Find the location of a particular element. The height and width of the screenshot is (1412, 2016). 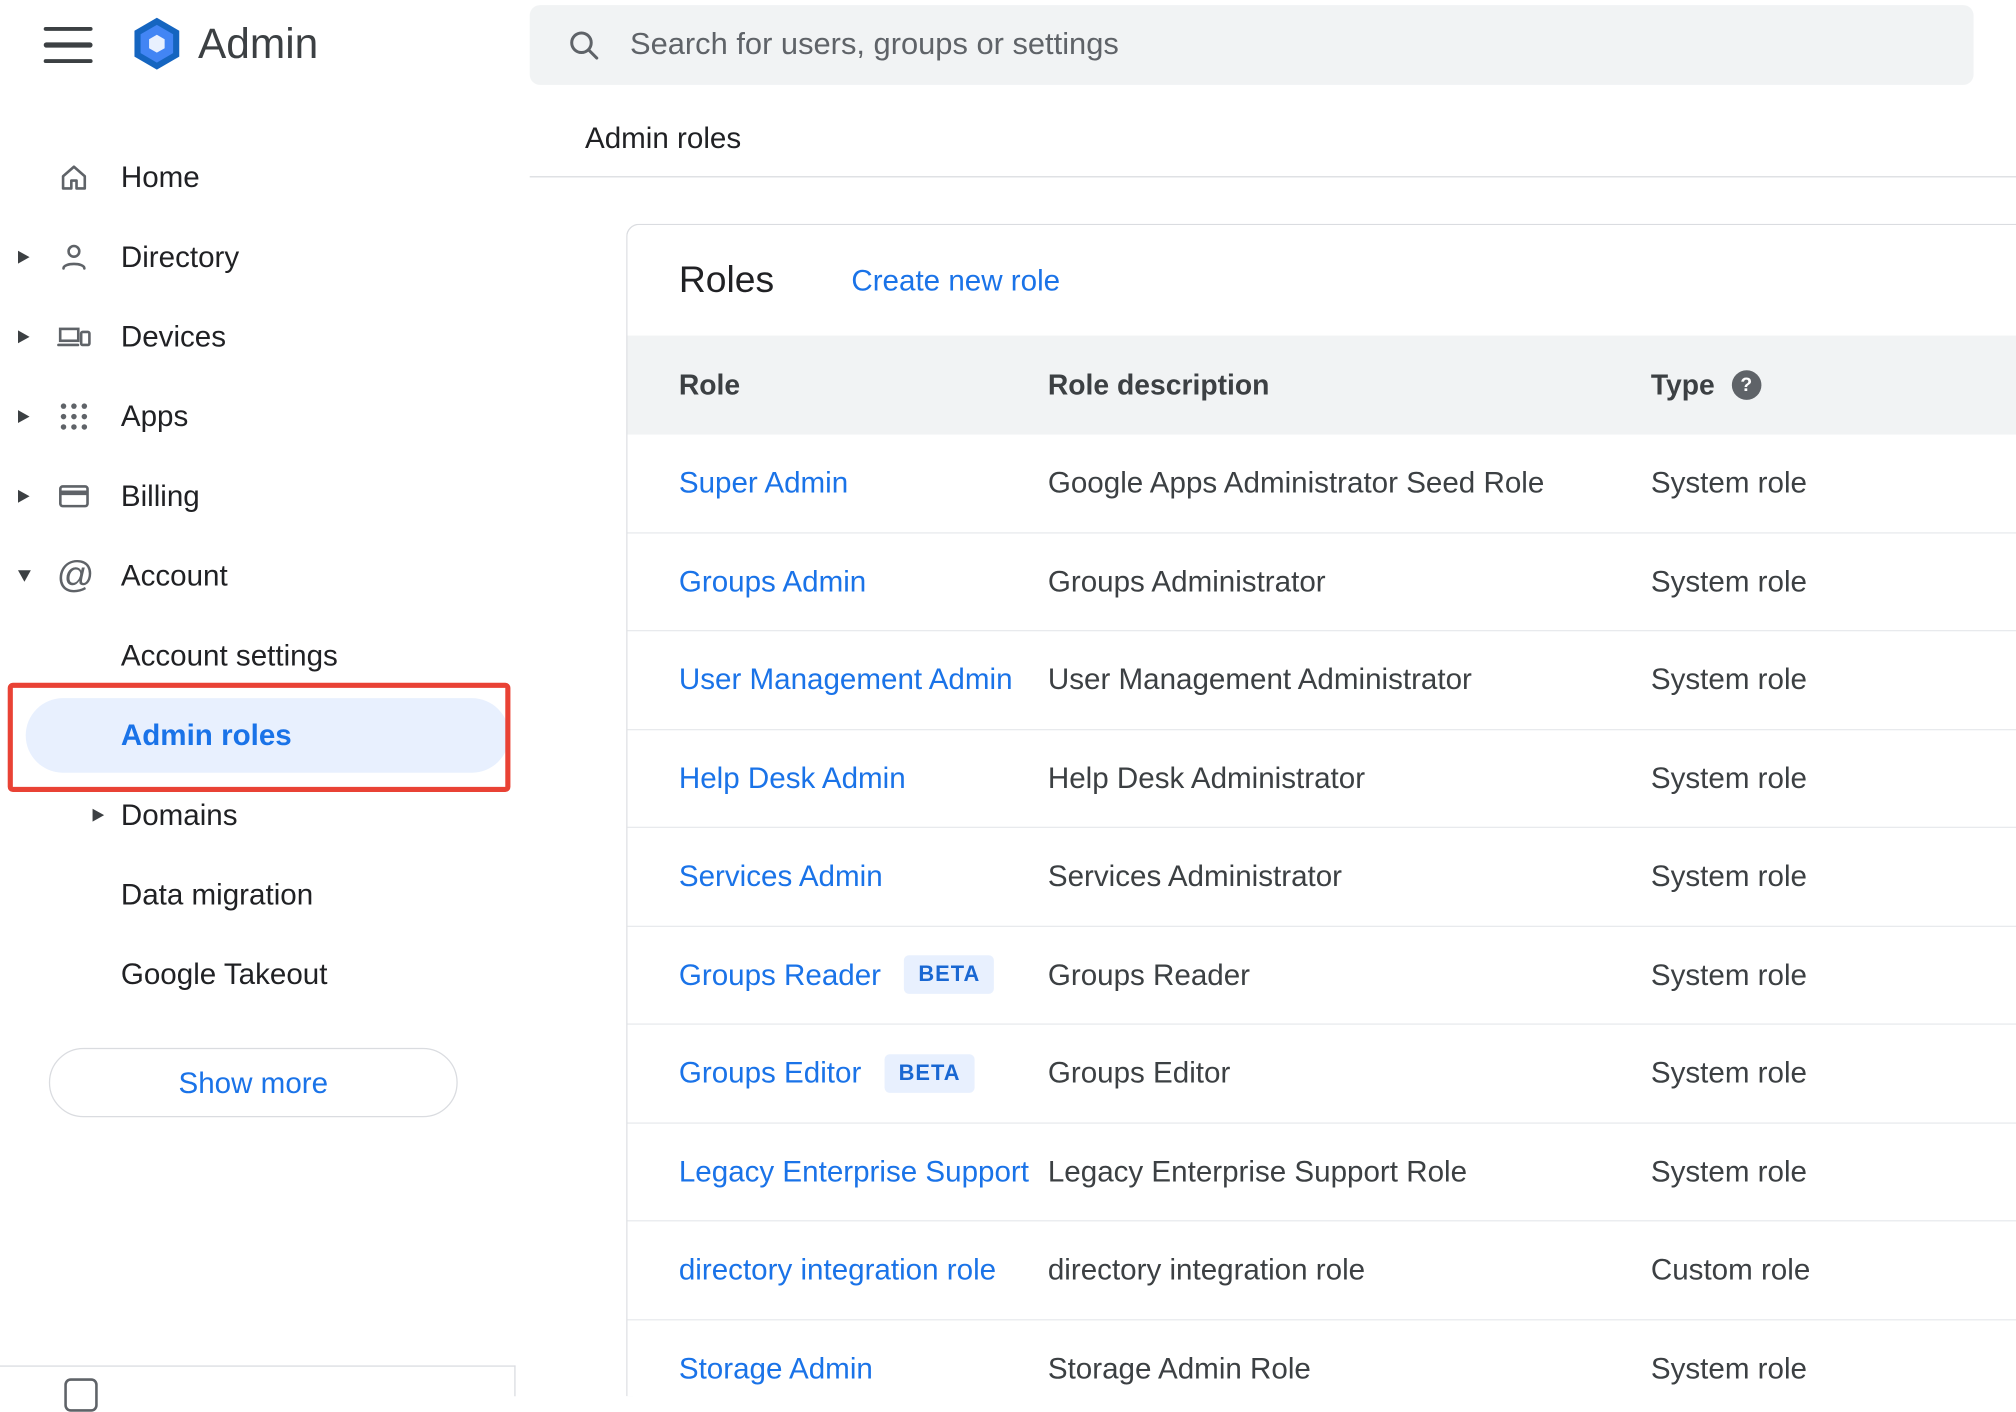

search-icon is located at coordinates (584, 45).